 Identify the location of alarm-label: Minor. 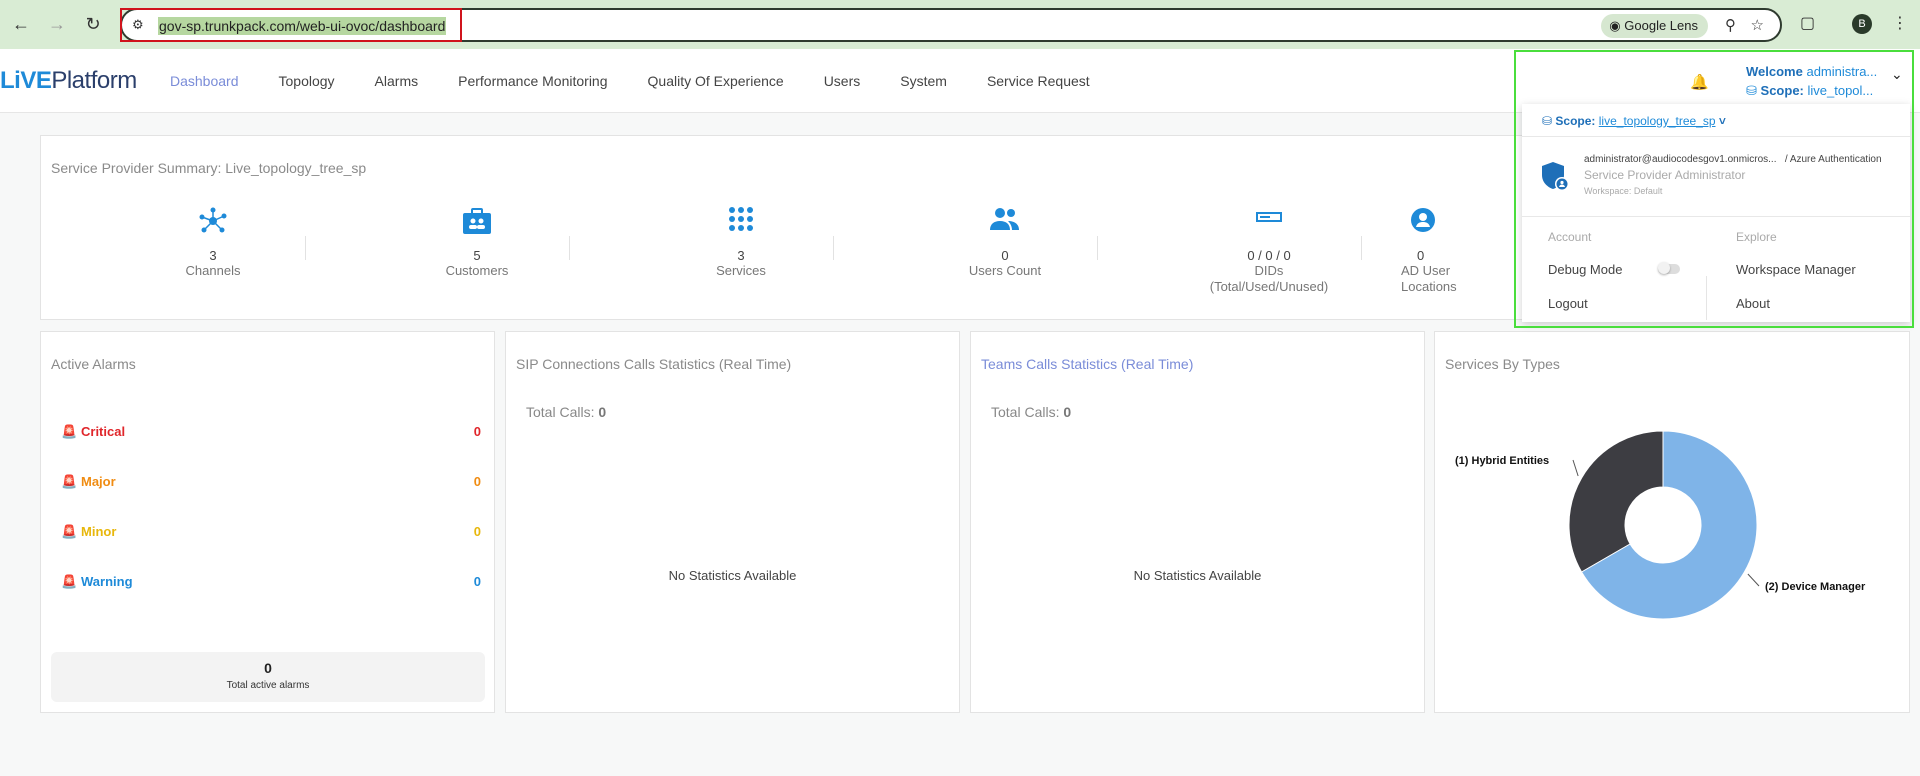
(99, 531).